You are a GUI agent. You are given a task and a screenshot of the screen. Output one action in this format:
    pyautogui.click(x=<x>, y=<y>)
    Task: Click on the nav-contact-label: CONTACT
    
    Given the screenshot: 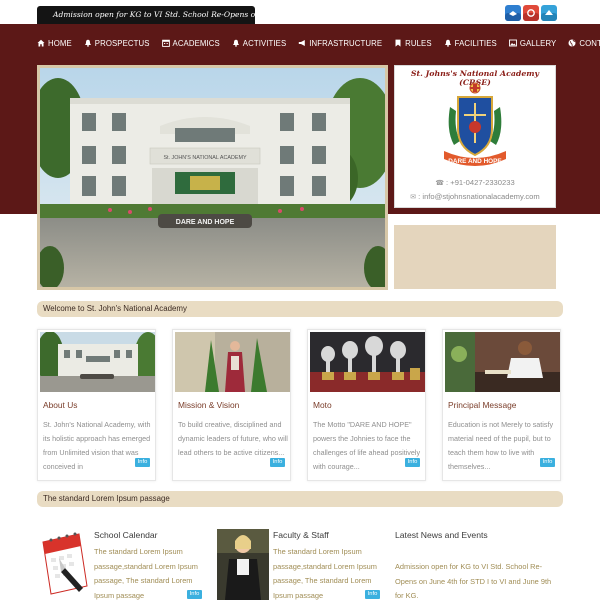 What is the action you would take?
    pyautogui.click(x=589, y=43)
    